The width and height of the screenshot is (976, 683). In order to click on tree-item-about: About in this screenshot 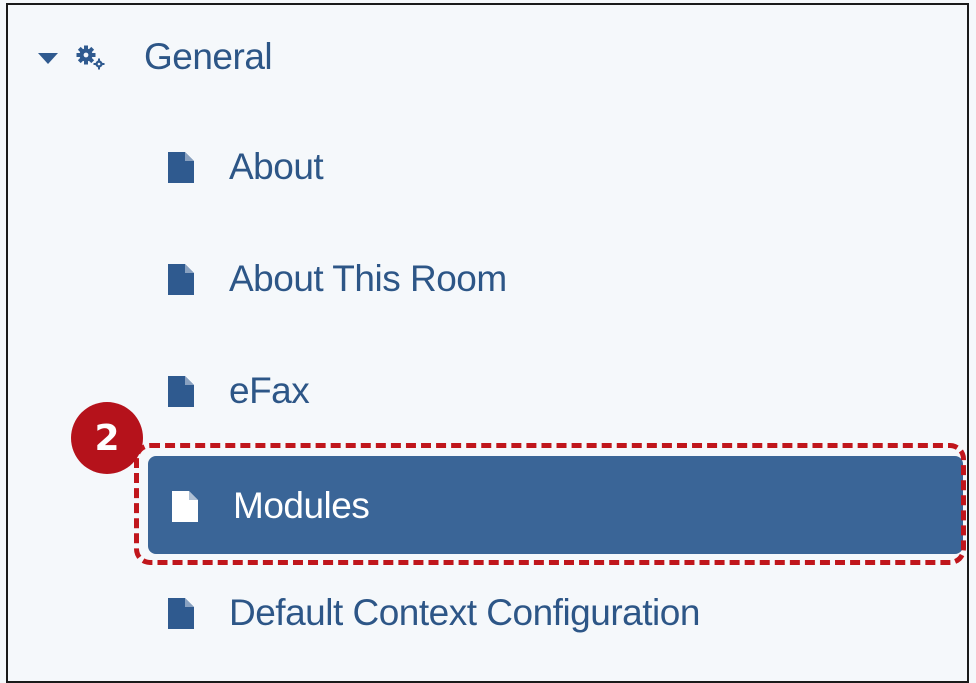, I will do `click(246, 167)`.